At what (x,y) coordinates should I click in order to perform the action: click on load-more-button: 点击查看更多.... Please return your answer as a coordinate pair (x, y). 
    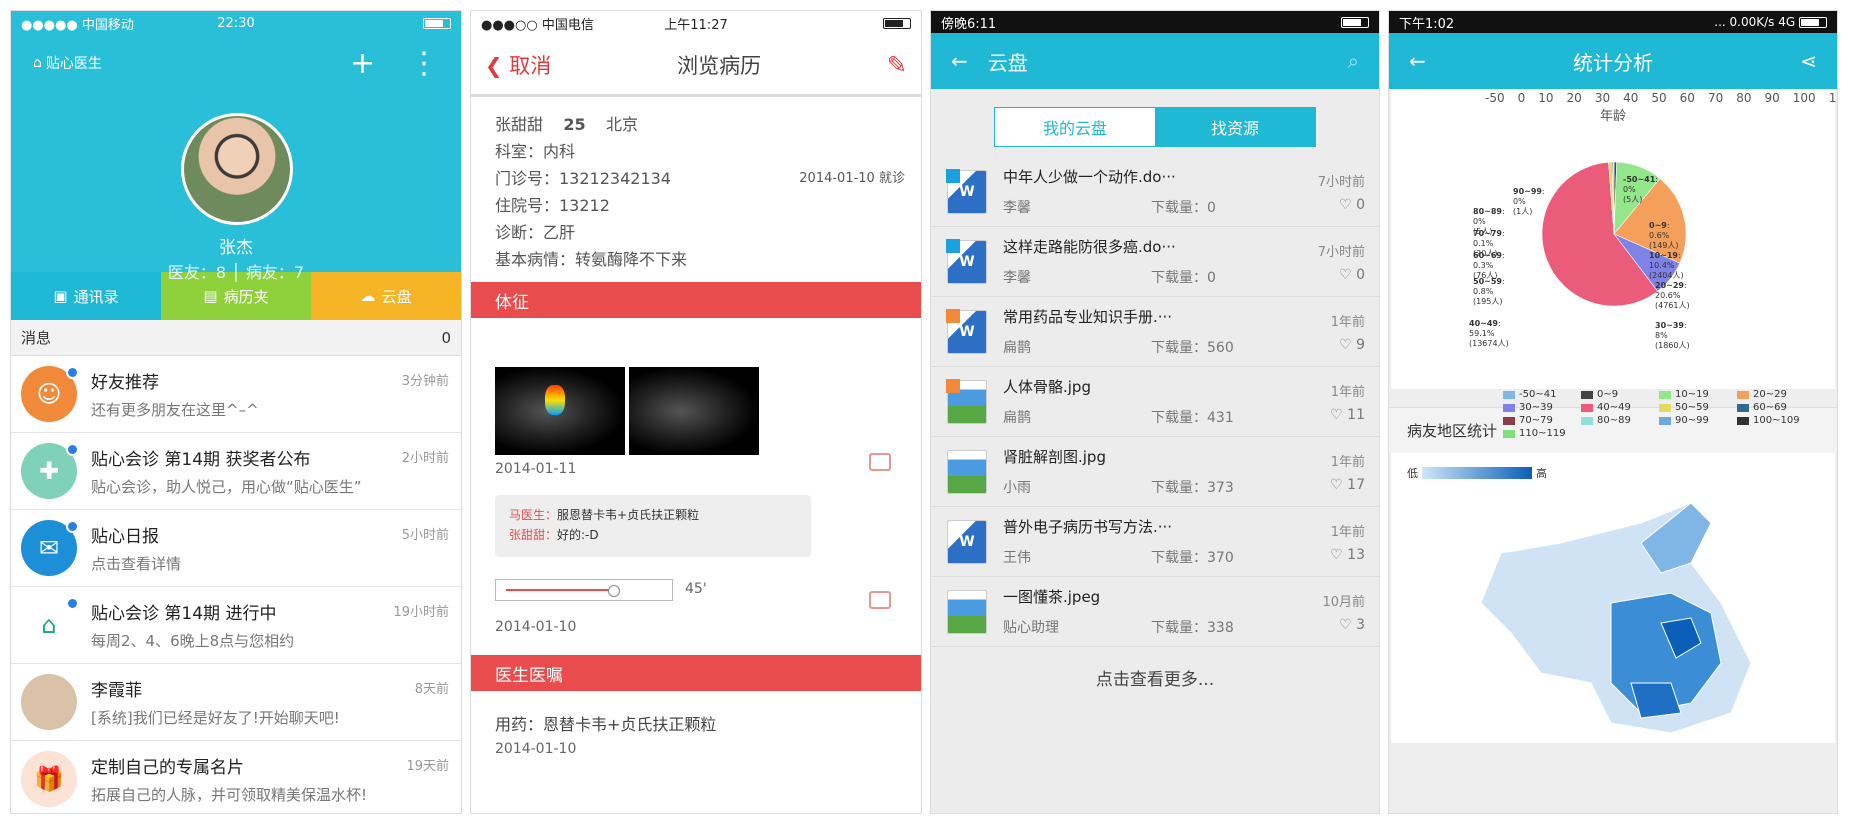
    Looking at the image, I should click on (1155, 668).